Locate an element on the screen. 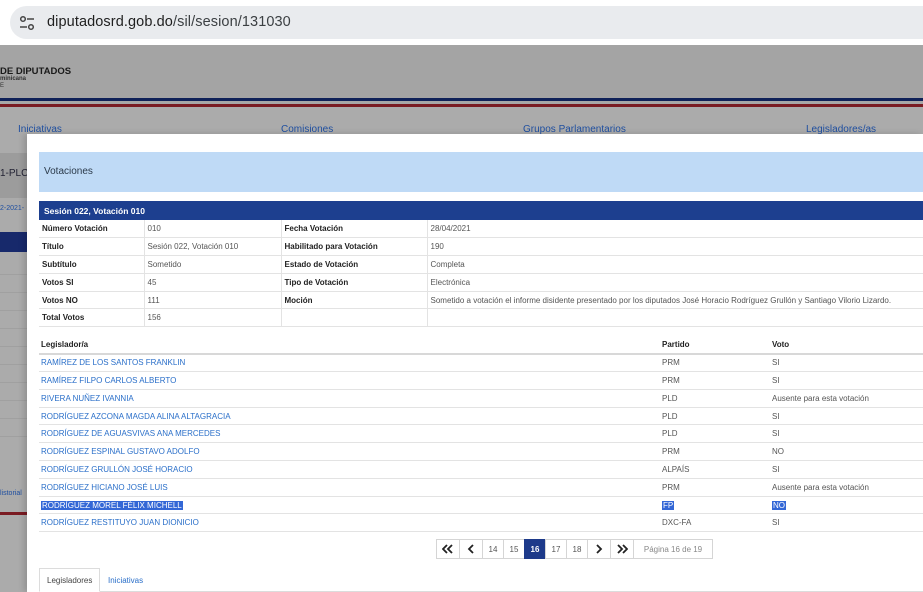  info-row: Total Votos 156 is located at coordinates (481, 318).